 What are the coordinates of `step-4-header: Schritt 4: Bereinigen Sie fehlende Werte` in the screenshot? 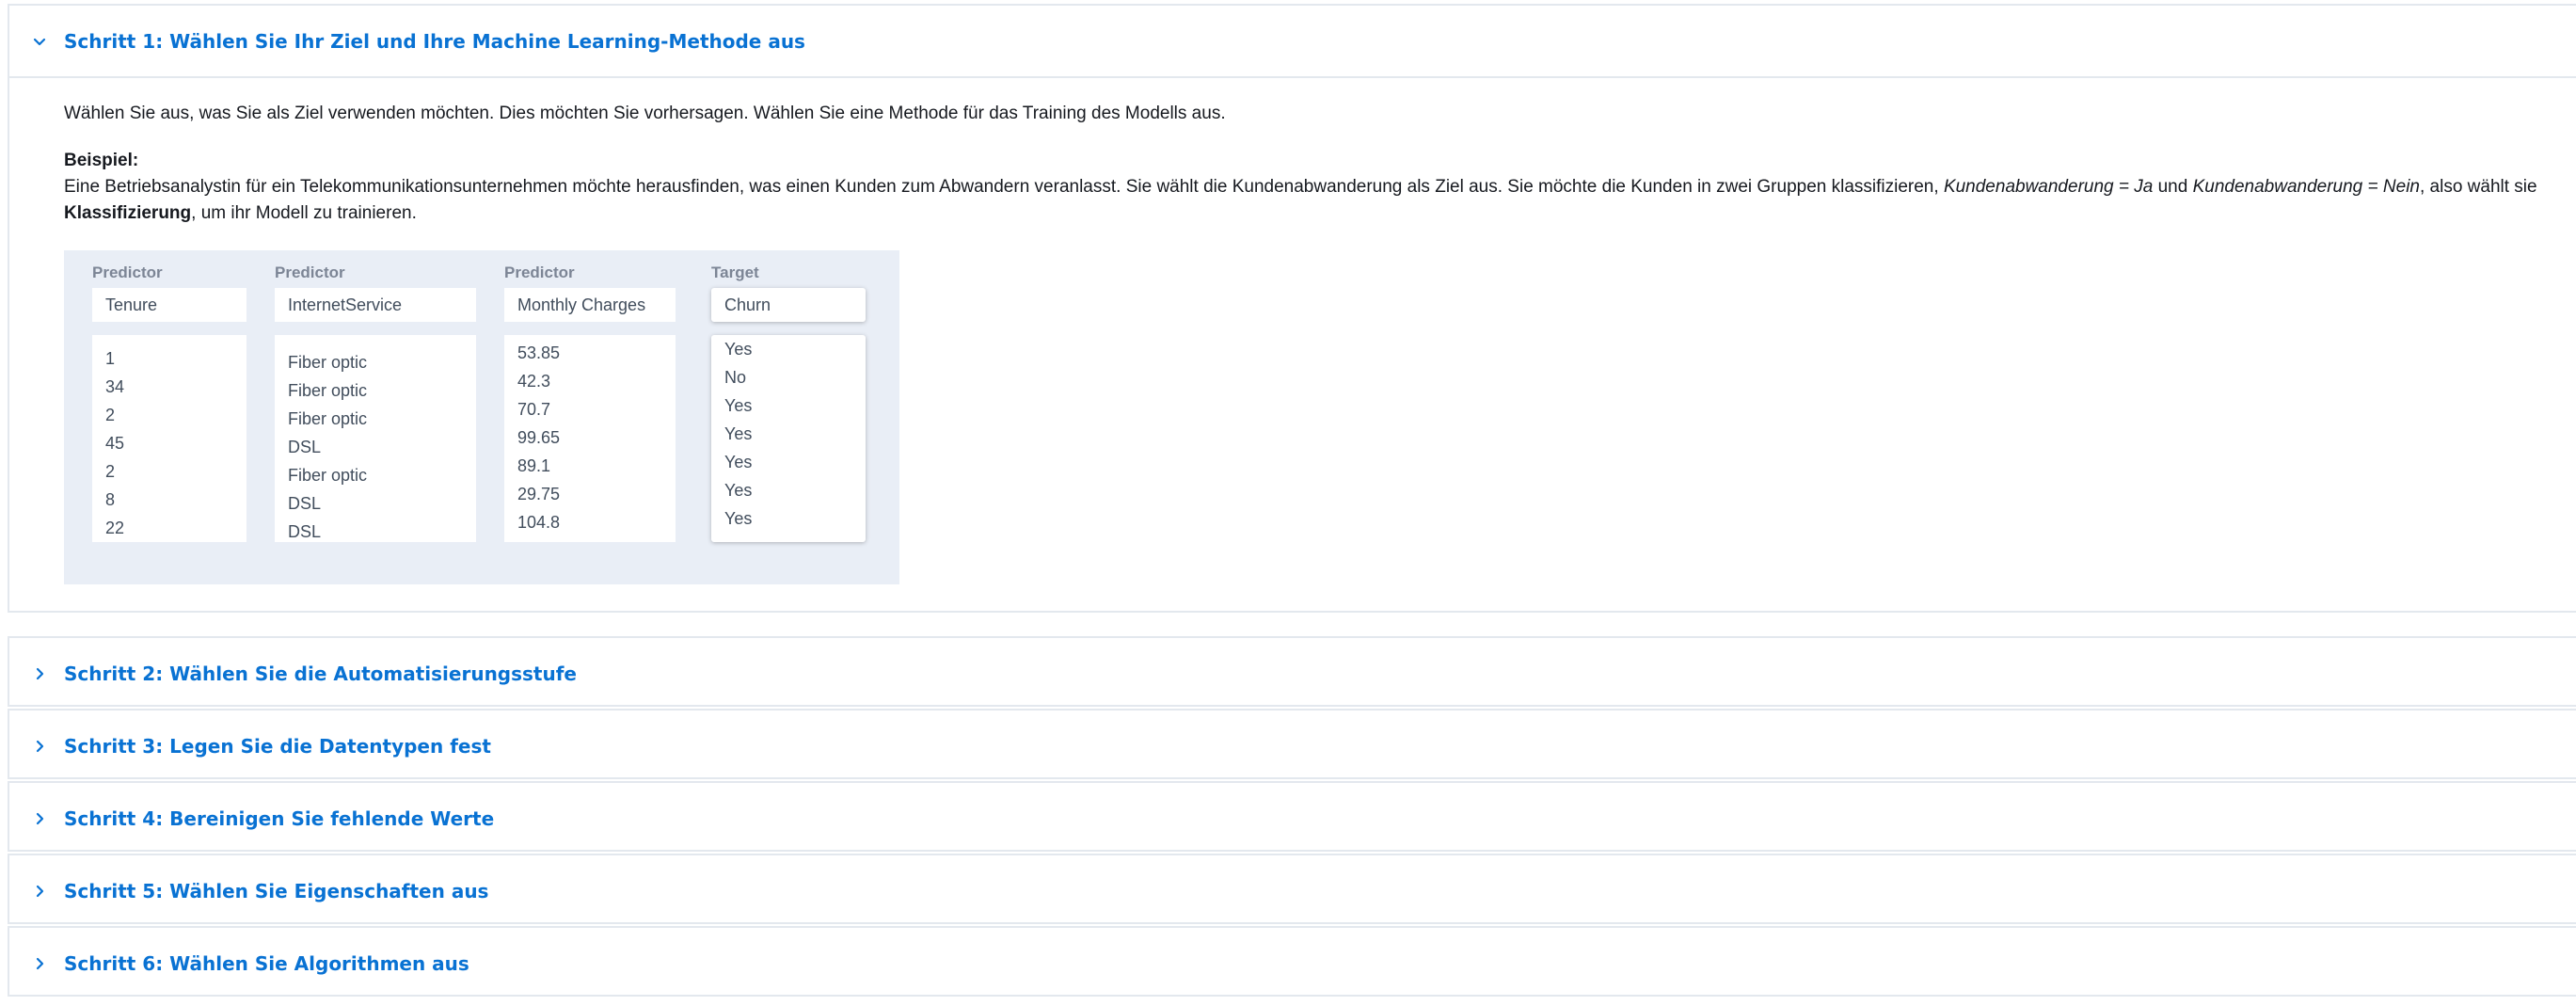 It's located at (1292, 818).